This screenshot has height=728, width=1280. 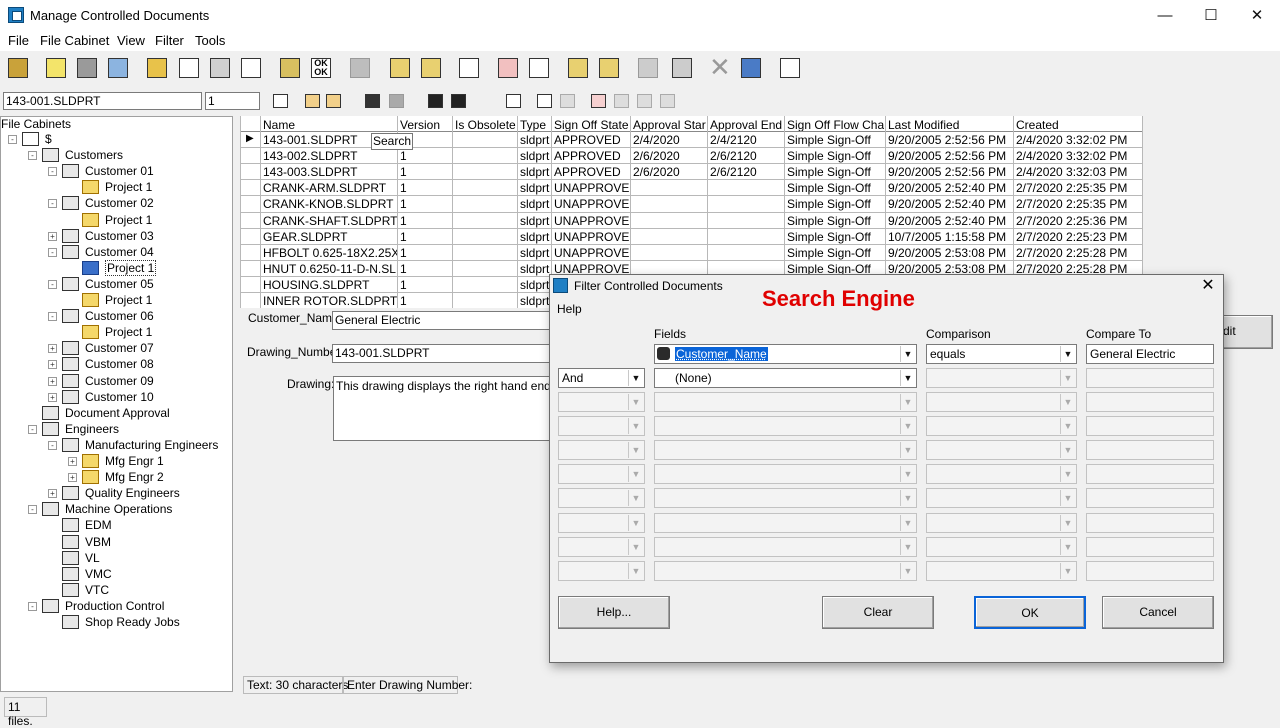 What do you see at coordinates (116, 493) in the screenshot?
I see `tree-item: + Quality Engineers` at bounding box center [116, 493].